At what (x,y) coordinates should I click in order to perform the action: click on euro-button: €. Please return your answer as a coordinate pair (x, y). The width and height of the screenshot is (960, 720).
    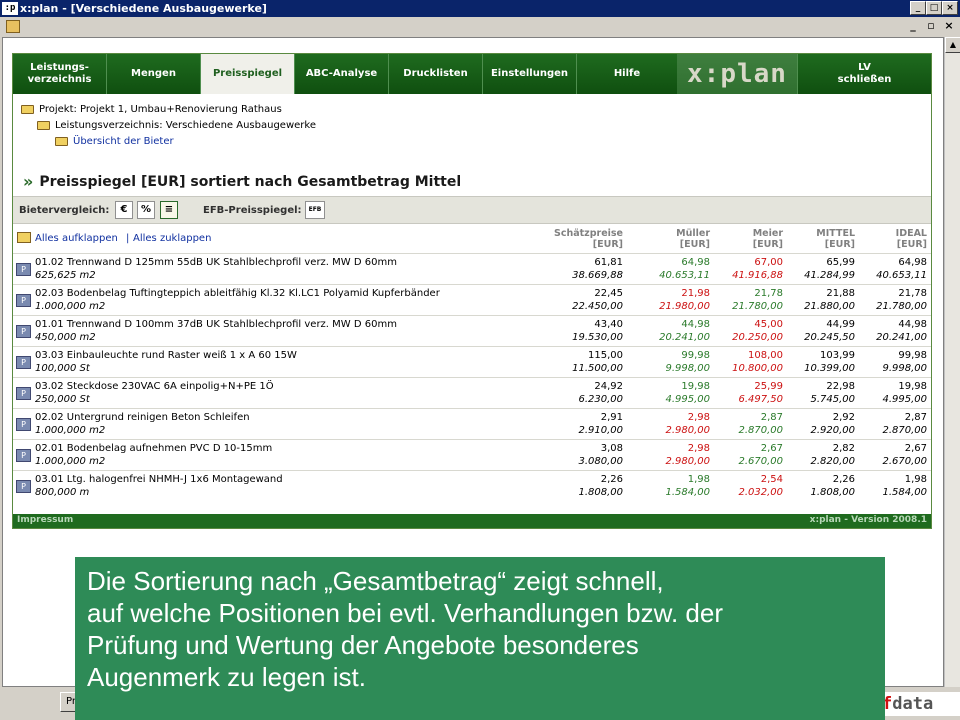
    Looking at the image, I should click on (124, 210).